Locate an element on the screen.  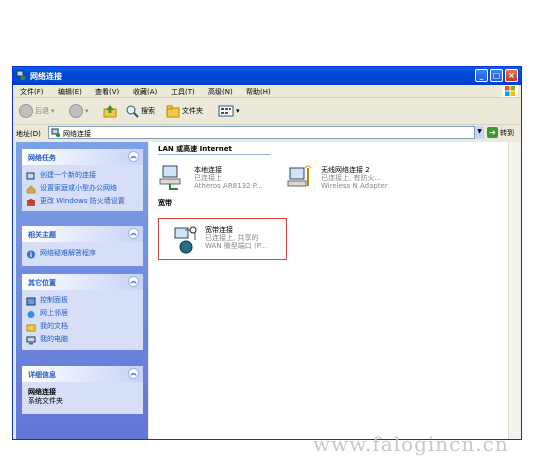
close-button: × is located at coordinates (511, 75).